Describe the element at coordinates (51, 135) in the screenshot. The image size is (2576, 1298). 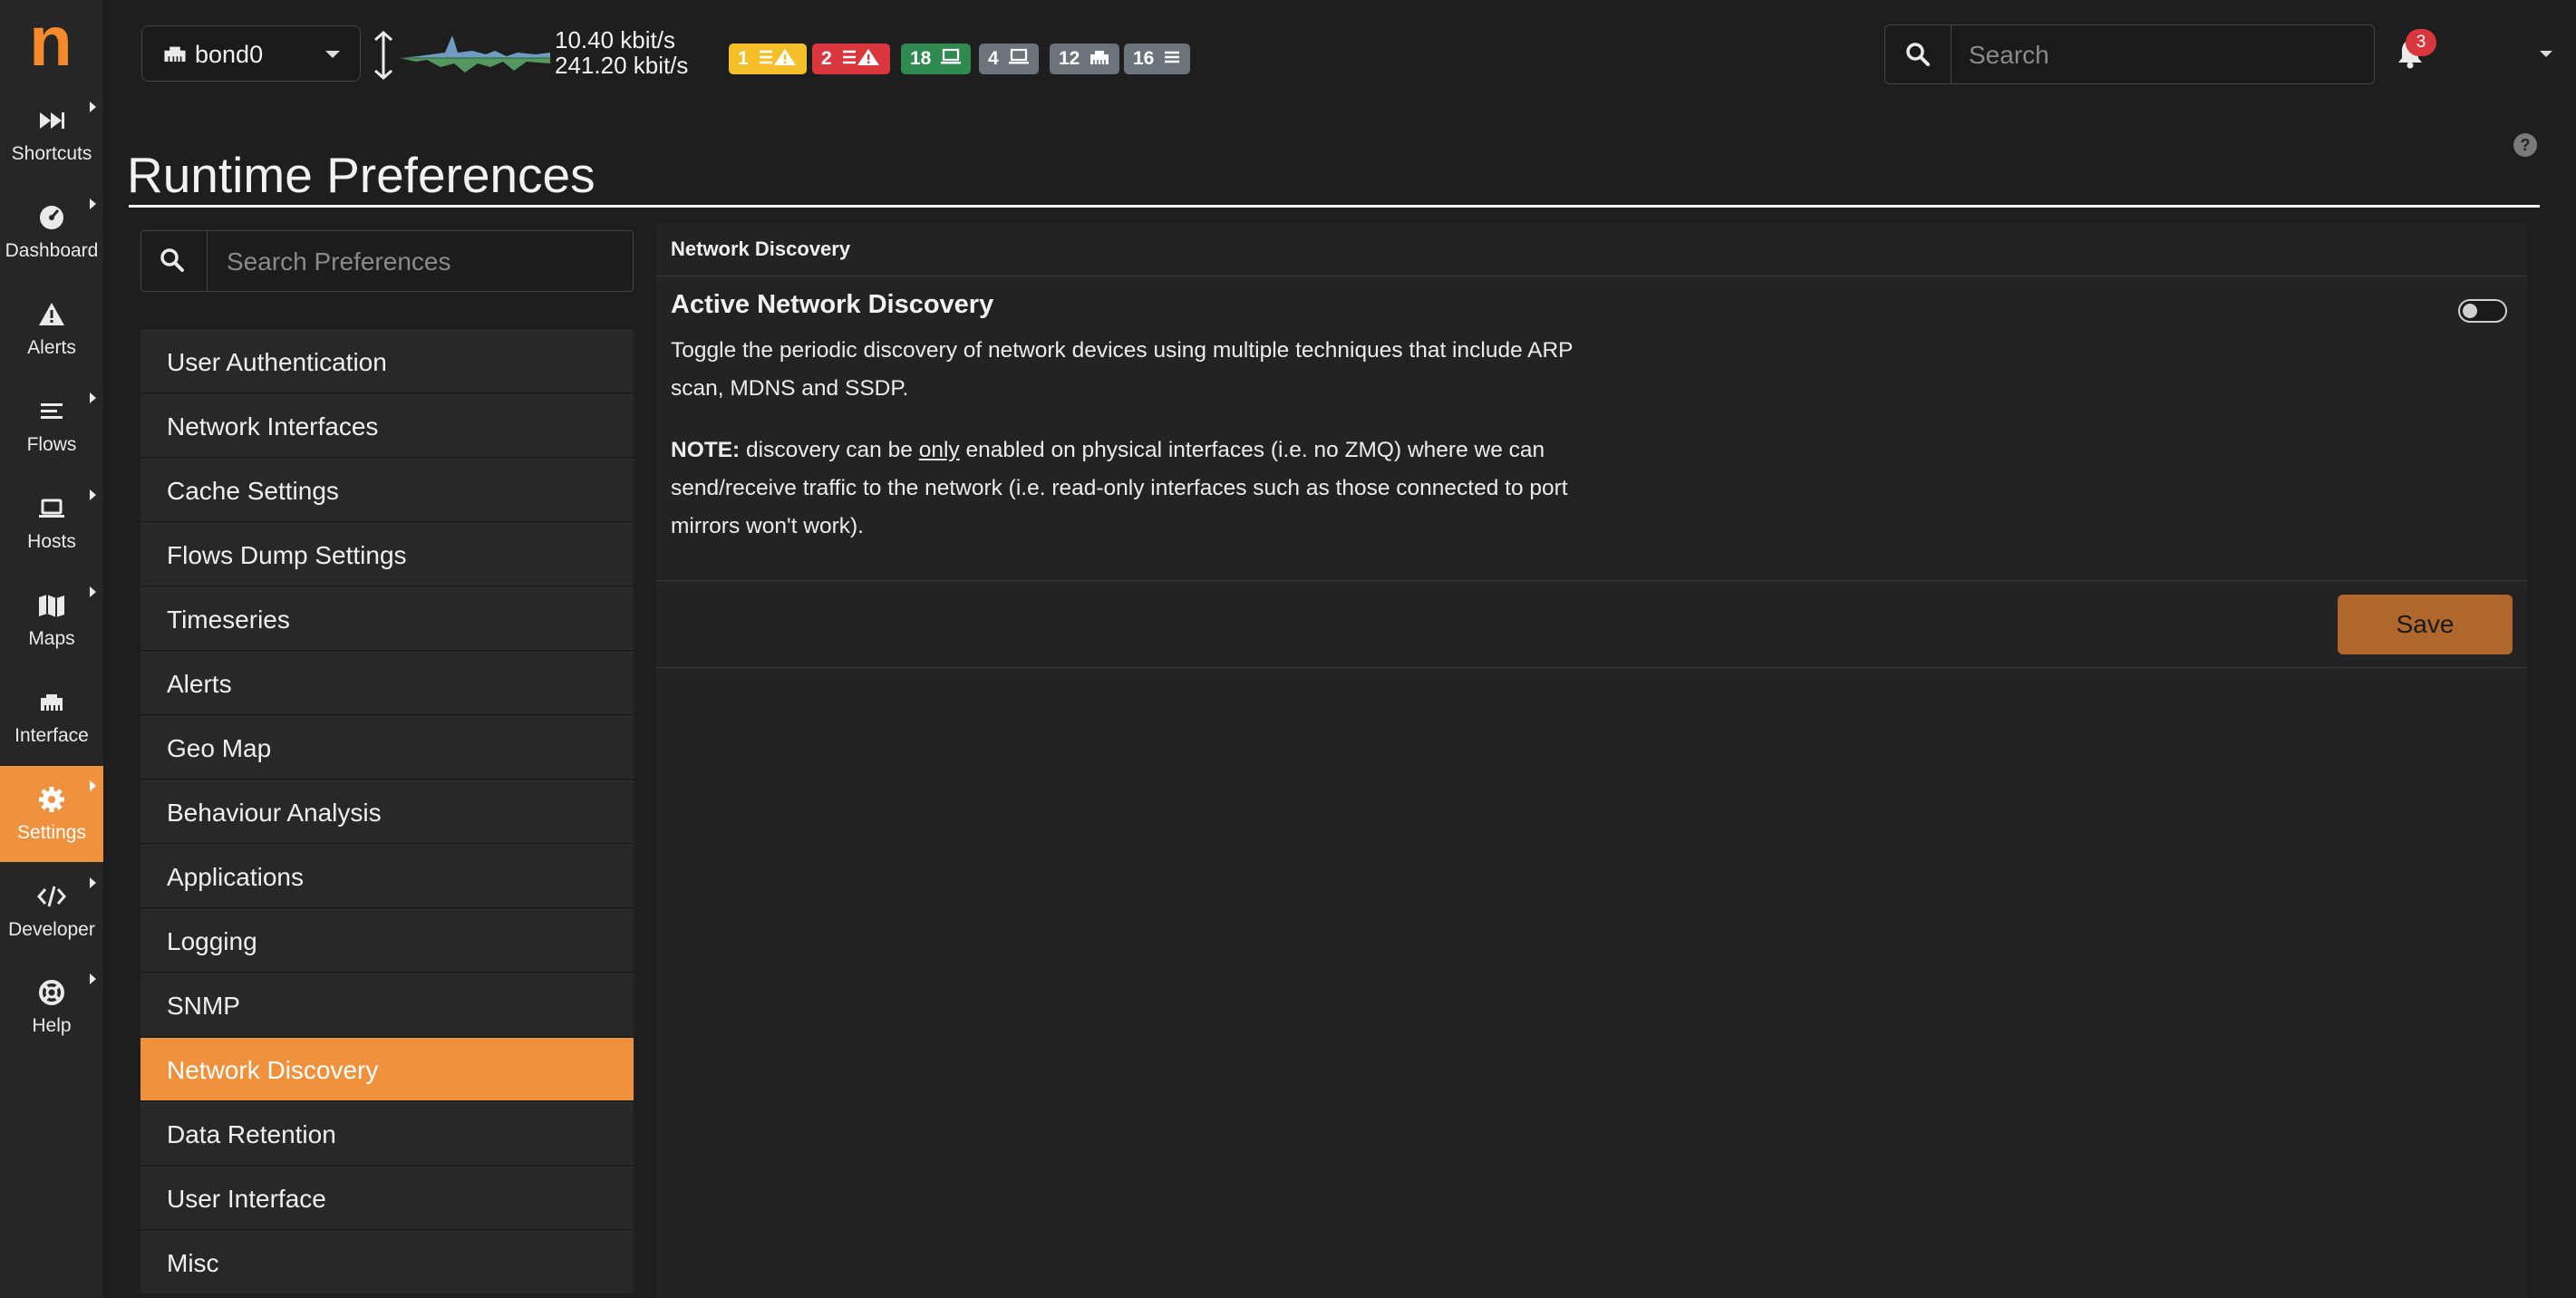
I see `nav-shortcuts: Shortcuts` at that location.